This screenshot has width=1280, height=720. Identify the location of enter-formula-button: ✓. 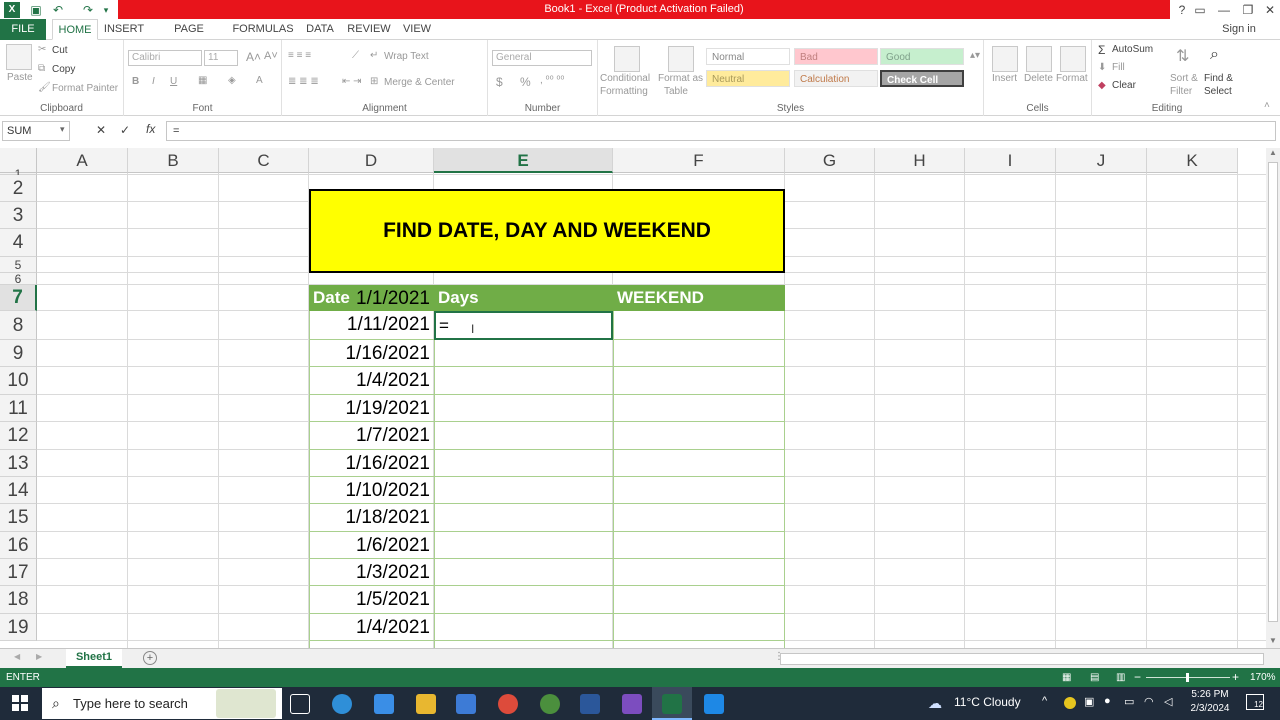
(125, 130).